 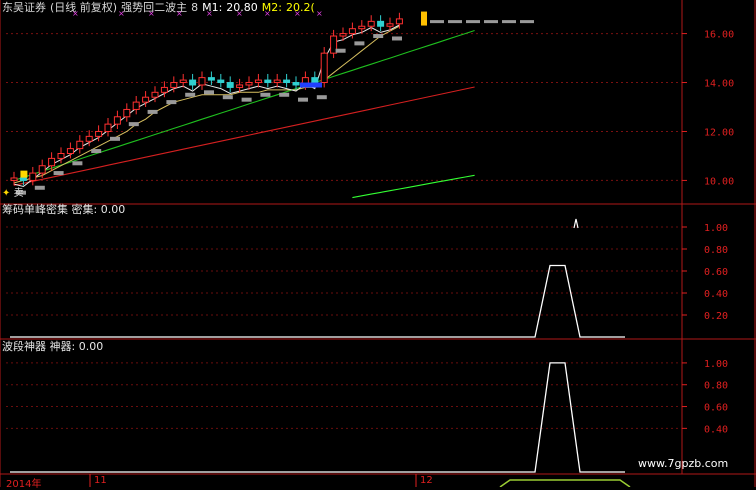 I want to click on panel3-metric-label: 神器:, so click(x=62, y=346).